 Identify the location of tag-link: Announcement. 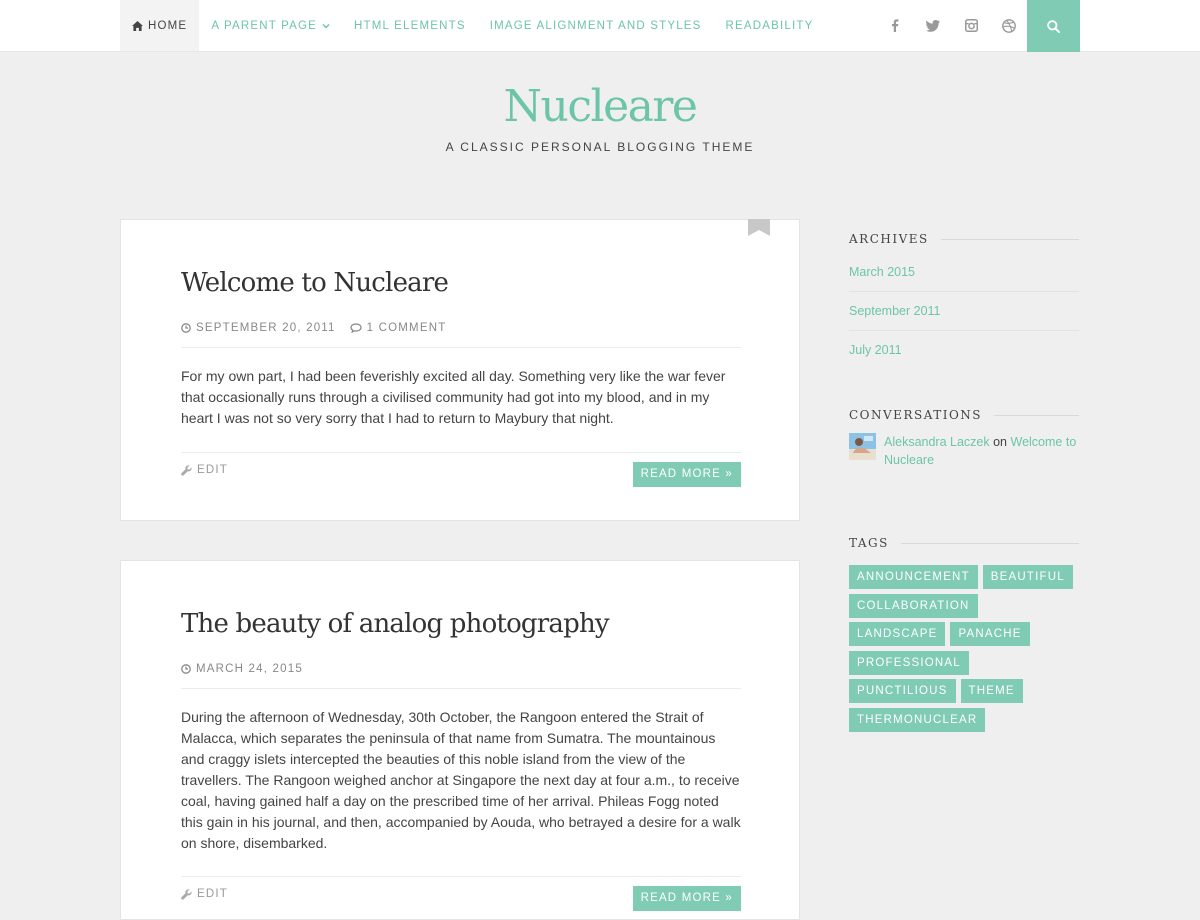
(913, 577).